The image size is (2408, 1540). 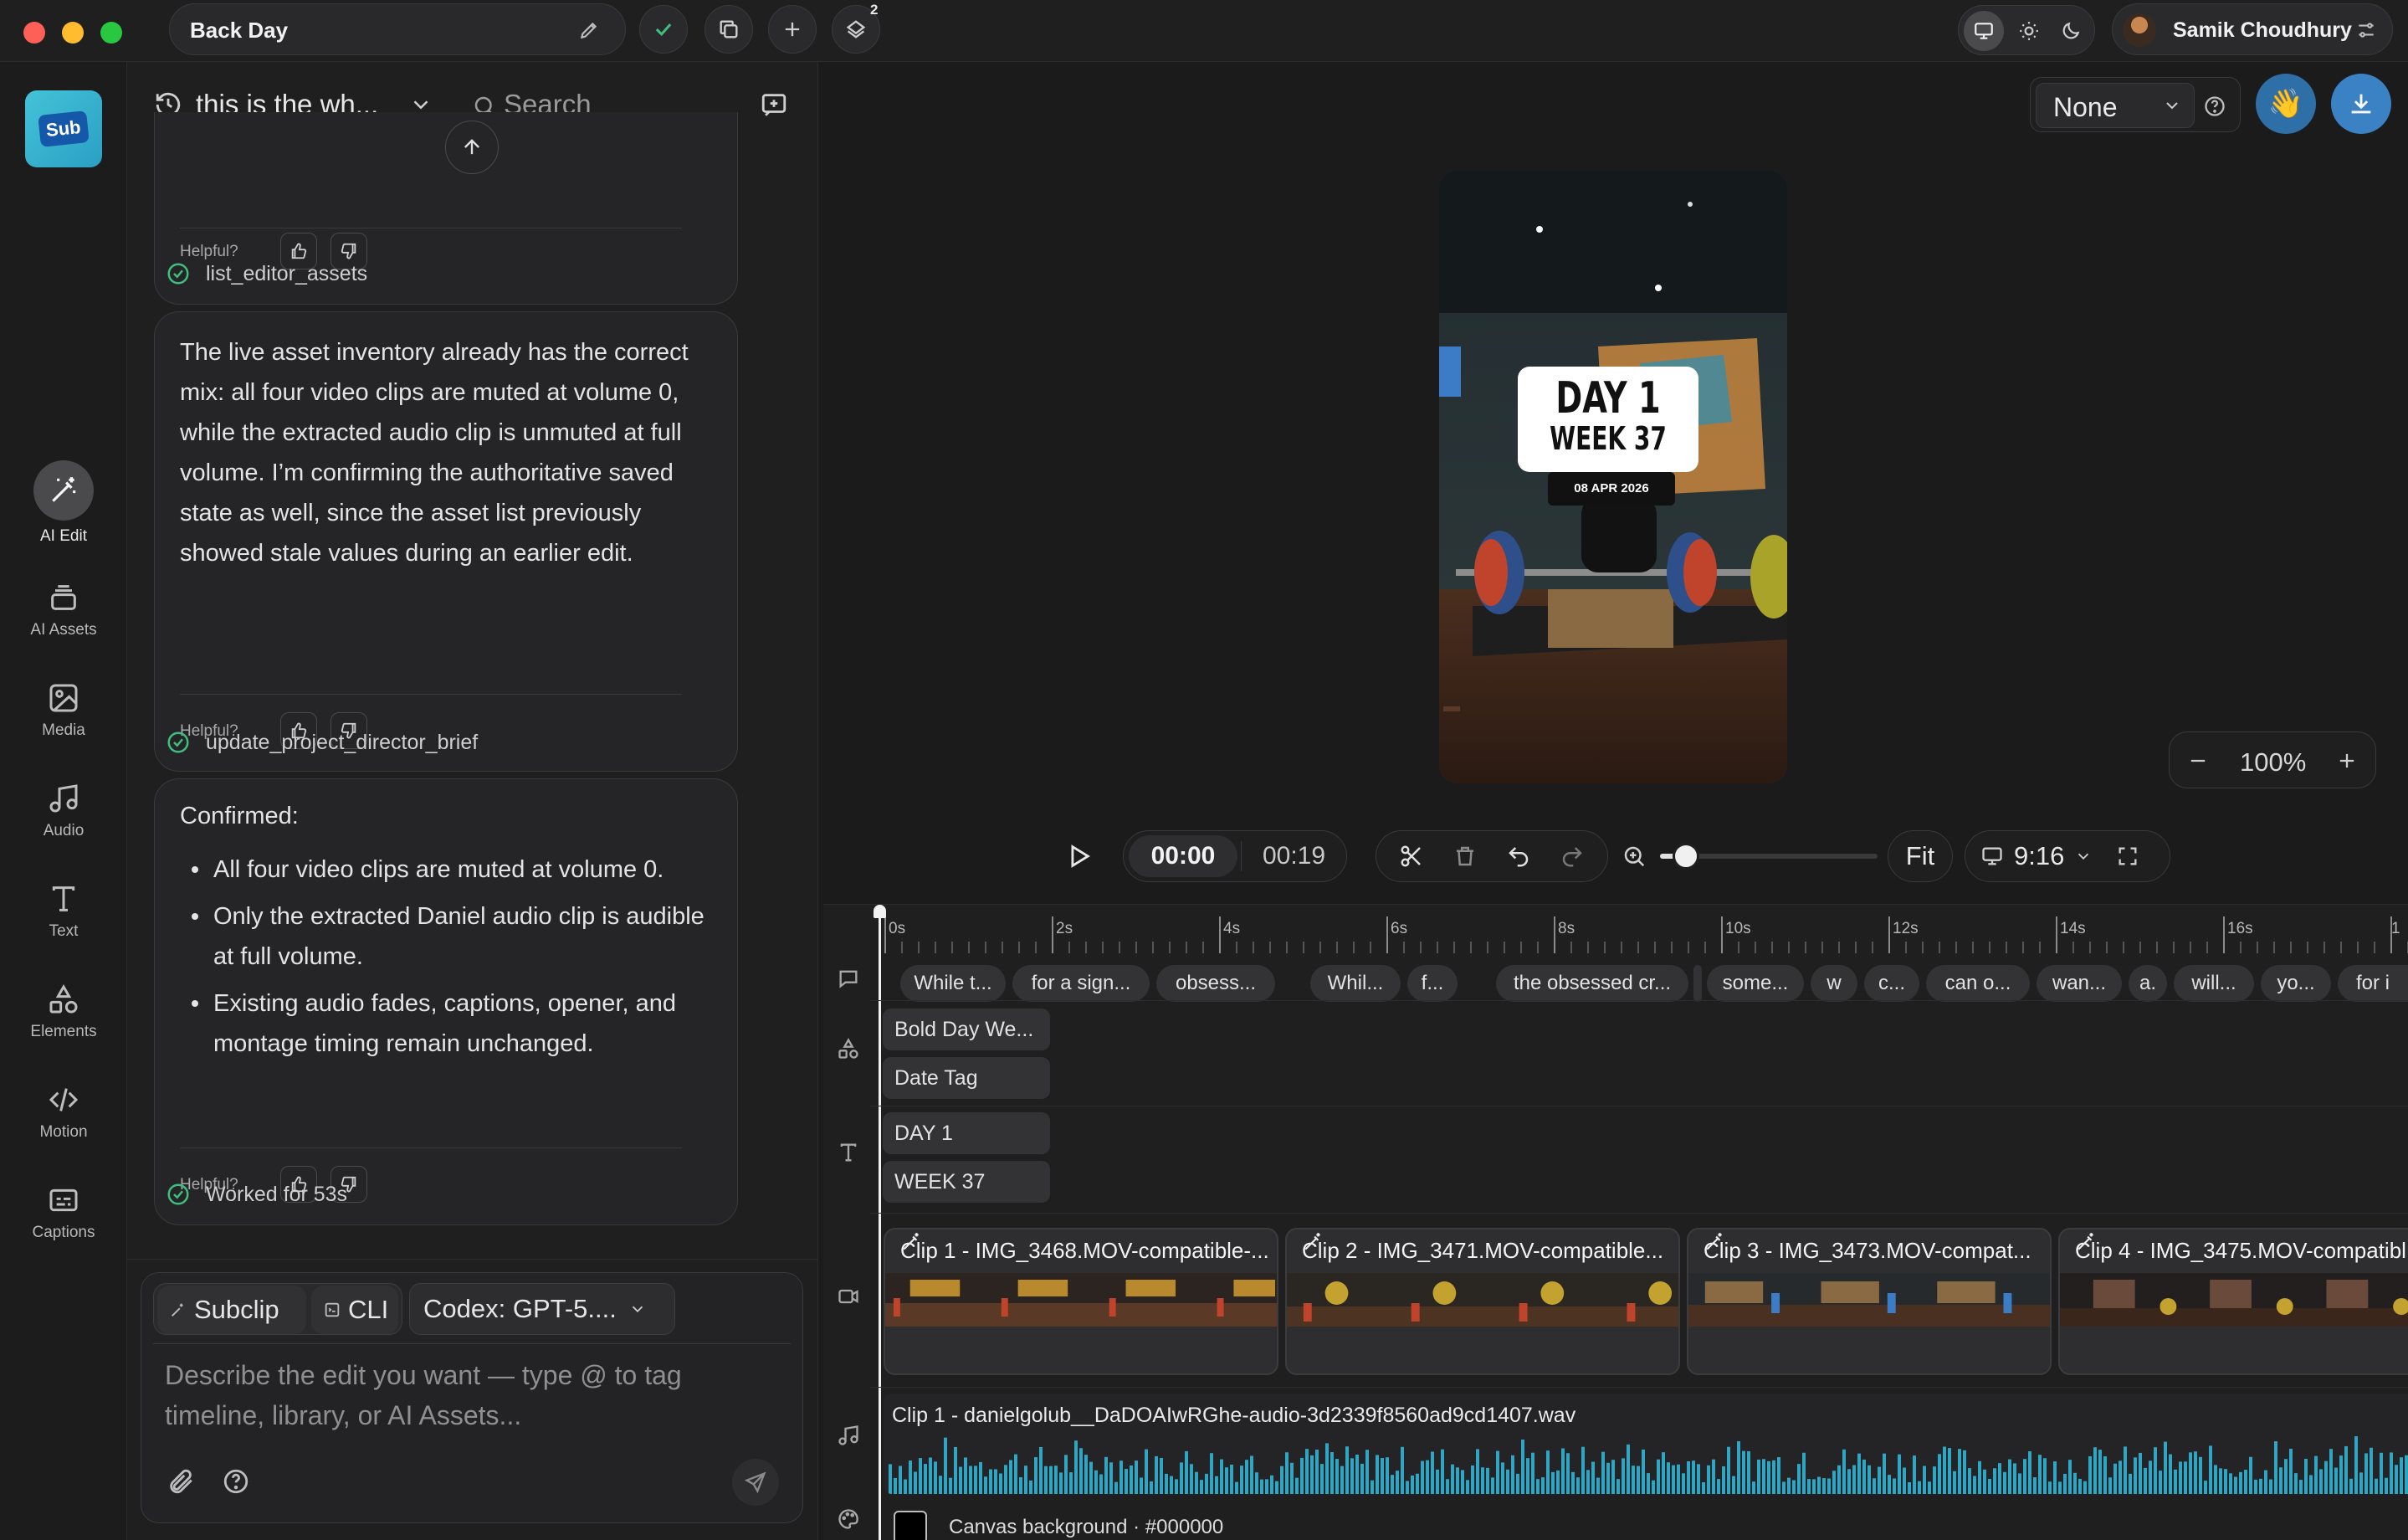 I want to click on trash-icon, so click(x=1465, y=856).